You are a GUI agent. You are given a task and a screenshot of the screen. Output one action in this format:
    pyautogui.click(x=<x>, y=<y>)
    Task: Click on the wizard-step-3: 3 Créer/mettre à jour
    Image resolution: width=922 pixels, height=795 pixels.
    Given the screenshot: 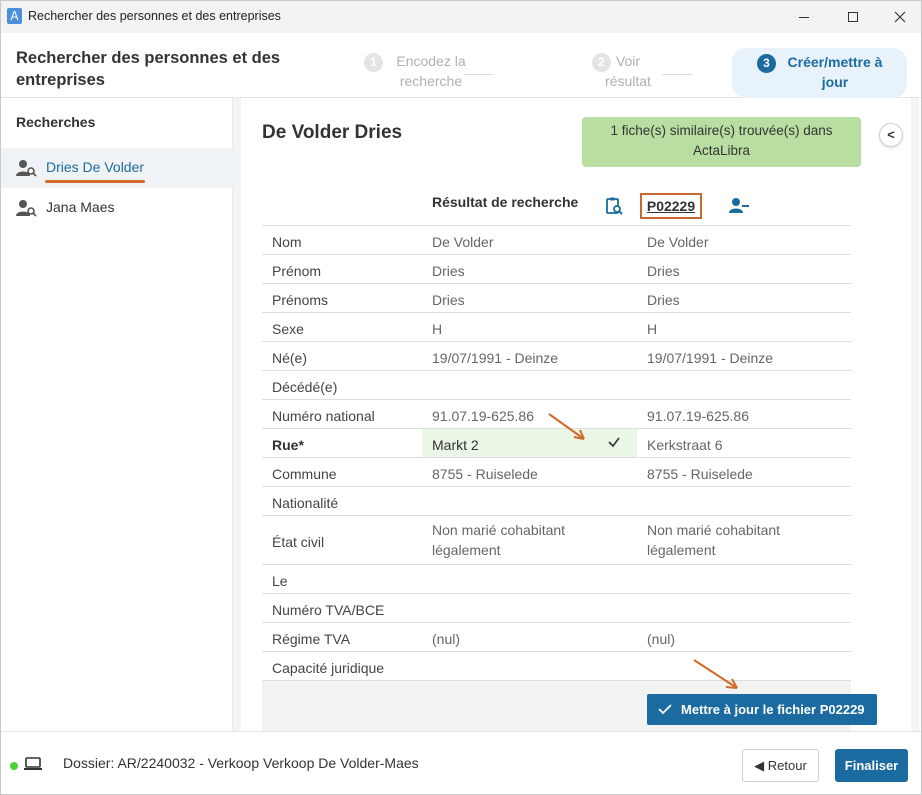 What is the action you would take?
    pyautogui.click(x=823, y=72)
    